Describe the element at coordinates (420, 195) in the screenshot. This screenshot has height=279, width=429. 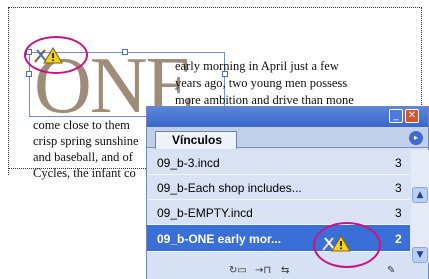
I see `scroll-up-button: ▲` at that location.